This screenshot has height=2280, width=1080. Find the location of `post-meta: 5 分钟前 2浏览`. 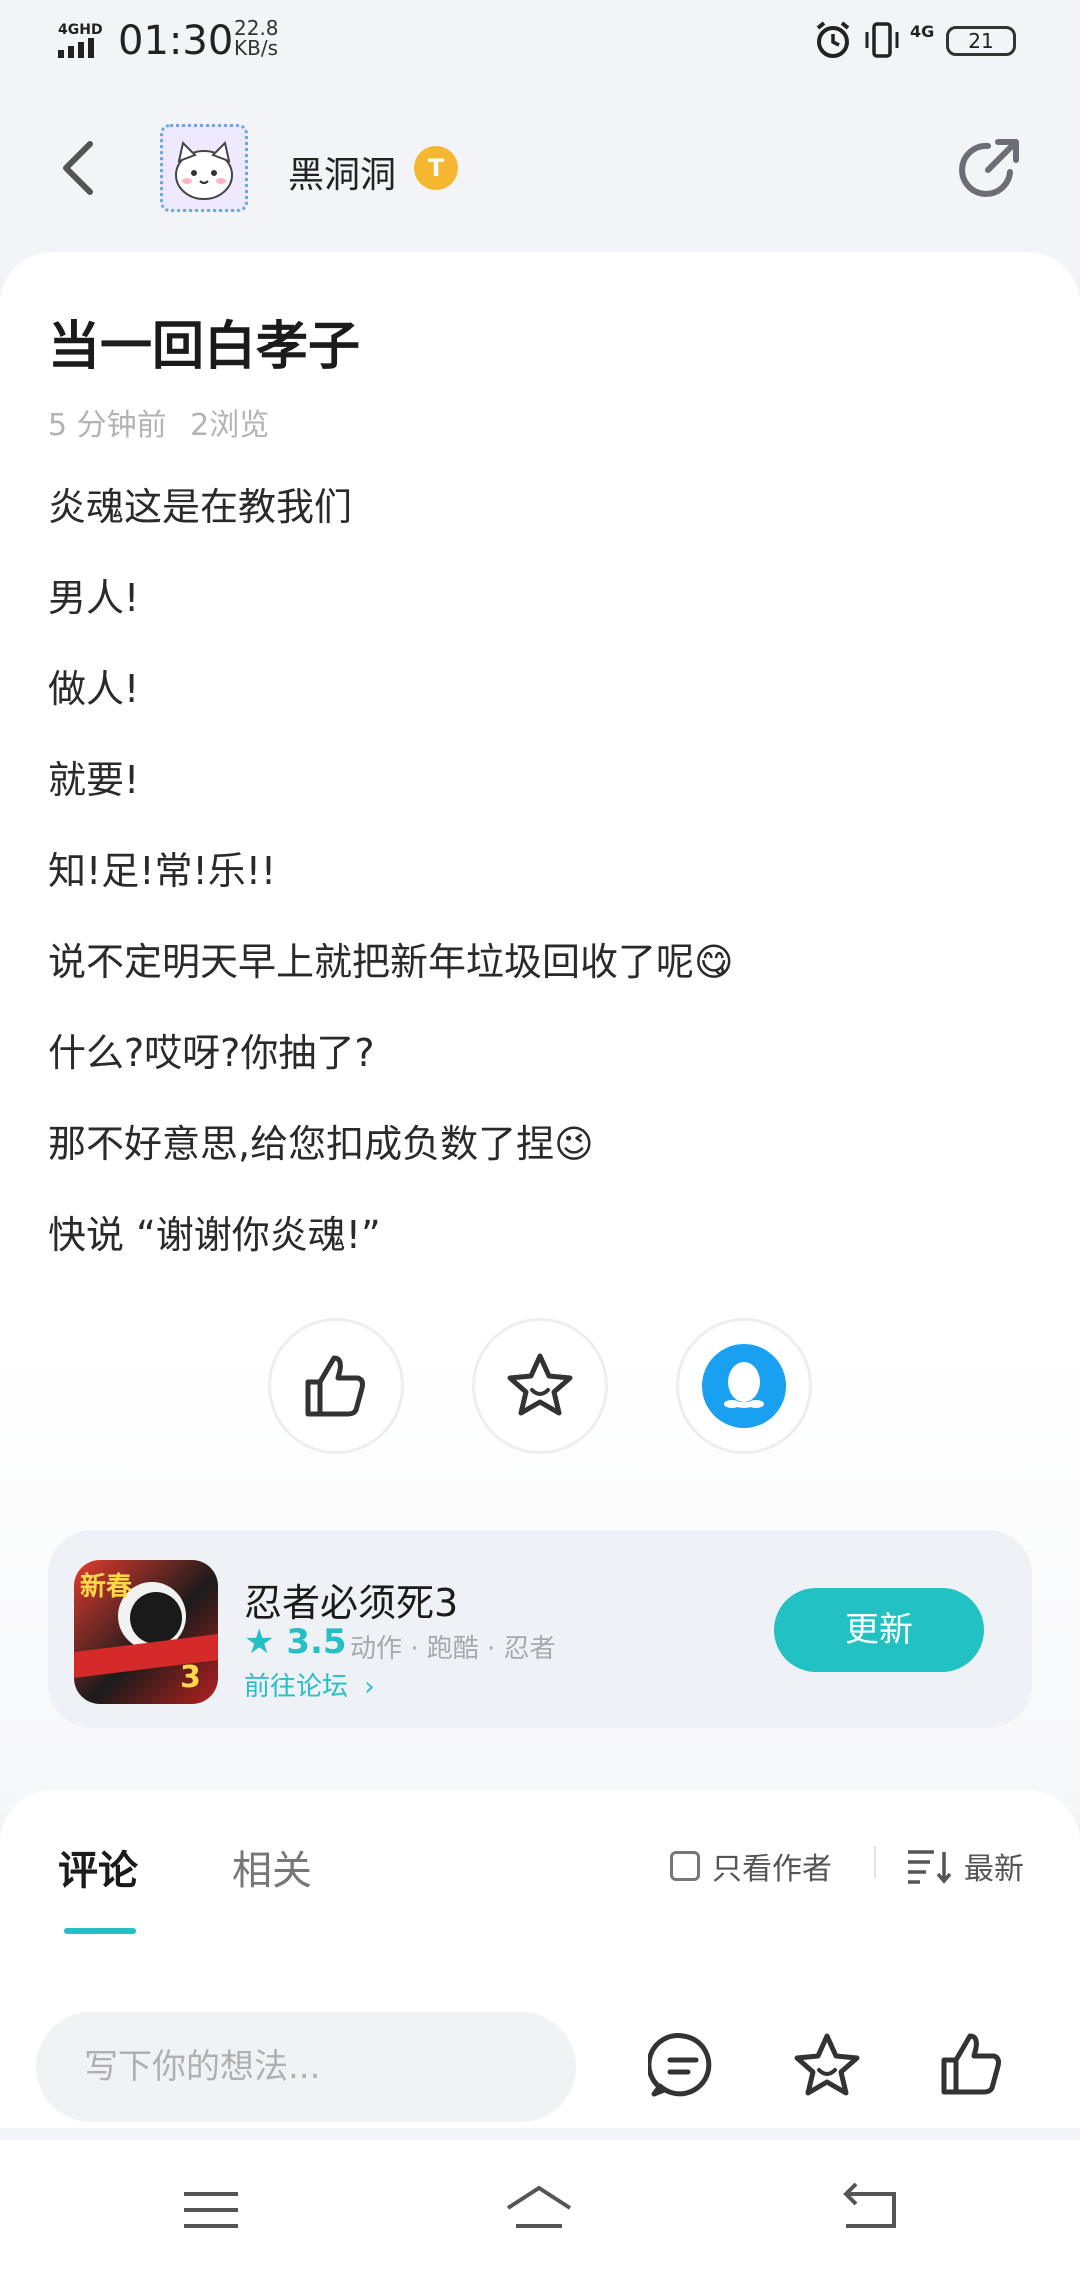

post-meta: 5 分钟前 2浏览 is located at coordinates (158, 422).